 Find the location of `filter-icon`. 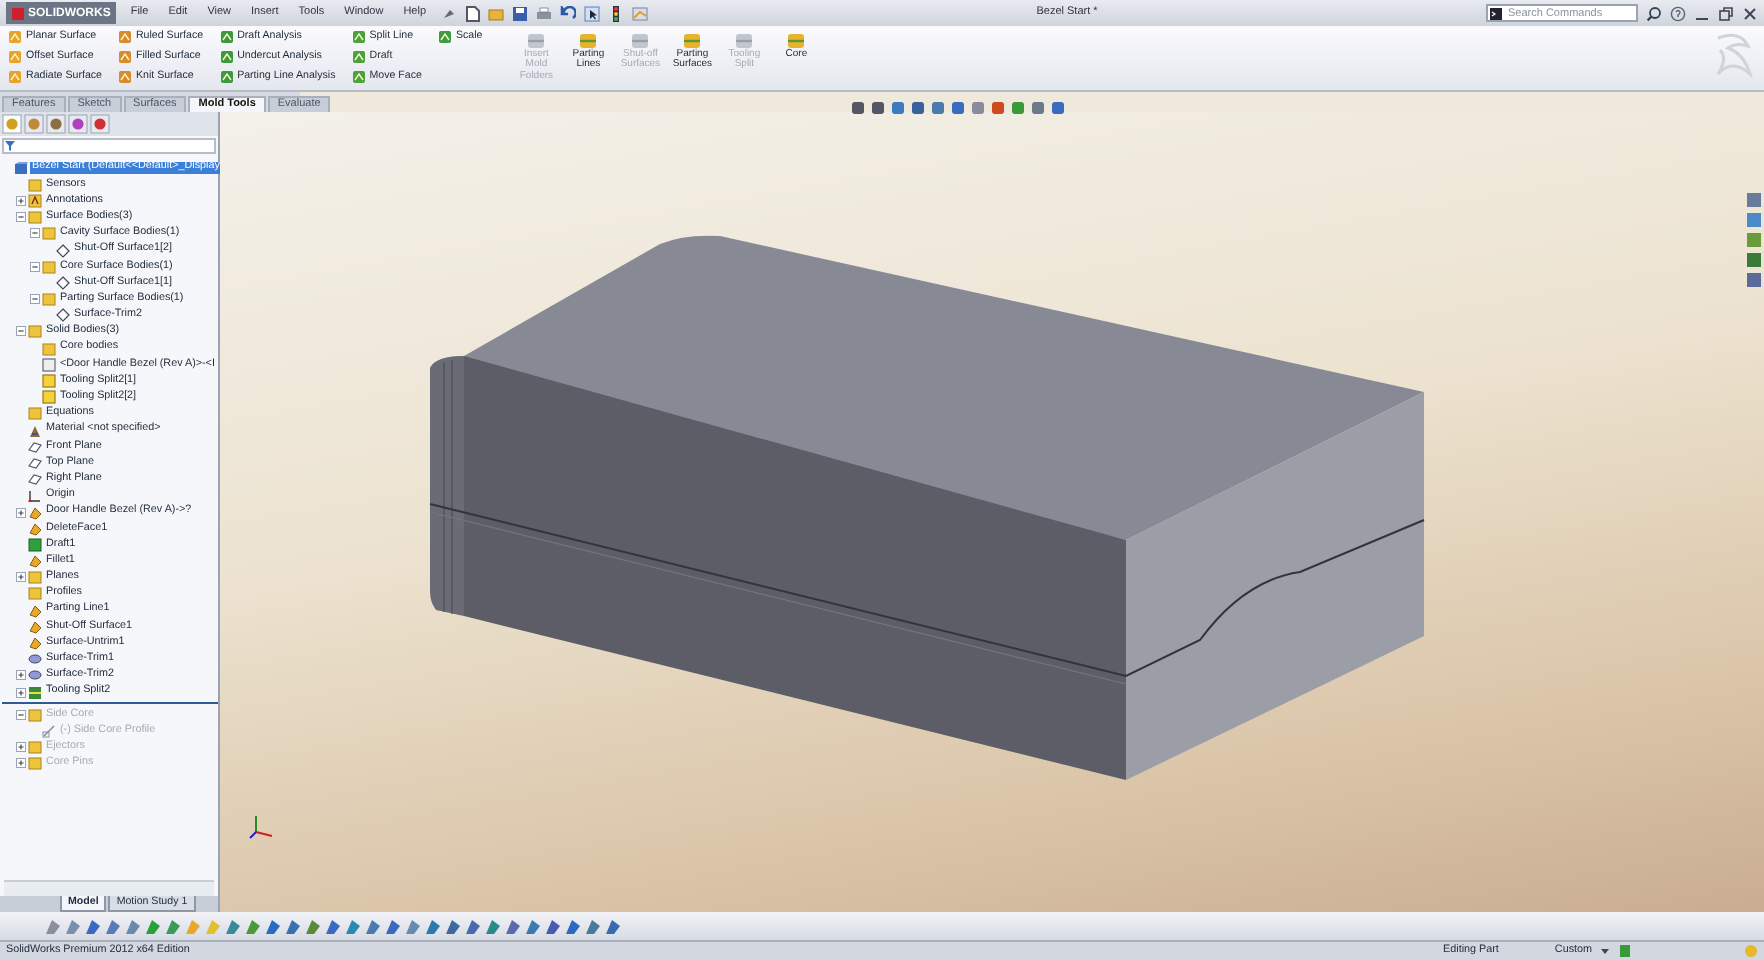

filter-icon is located at coordinates (10, 146).